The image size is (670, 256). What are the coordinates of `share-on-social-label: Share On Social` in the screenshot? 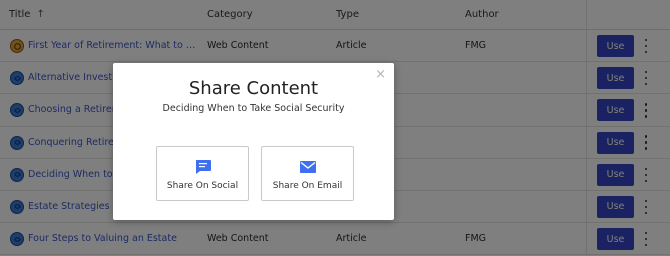 It's located at (202, 186).